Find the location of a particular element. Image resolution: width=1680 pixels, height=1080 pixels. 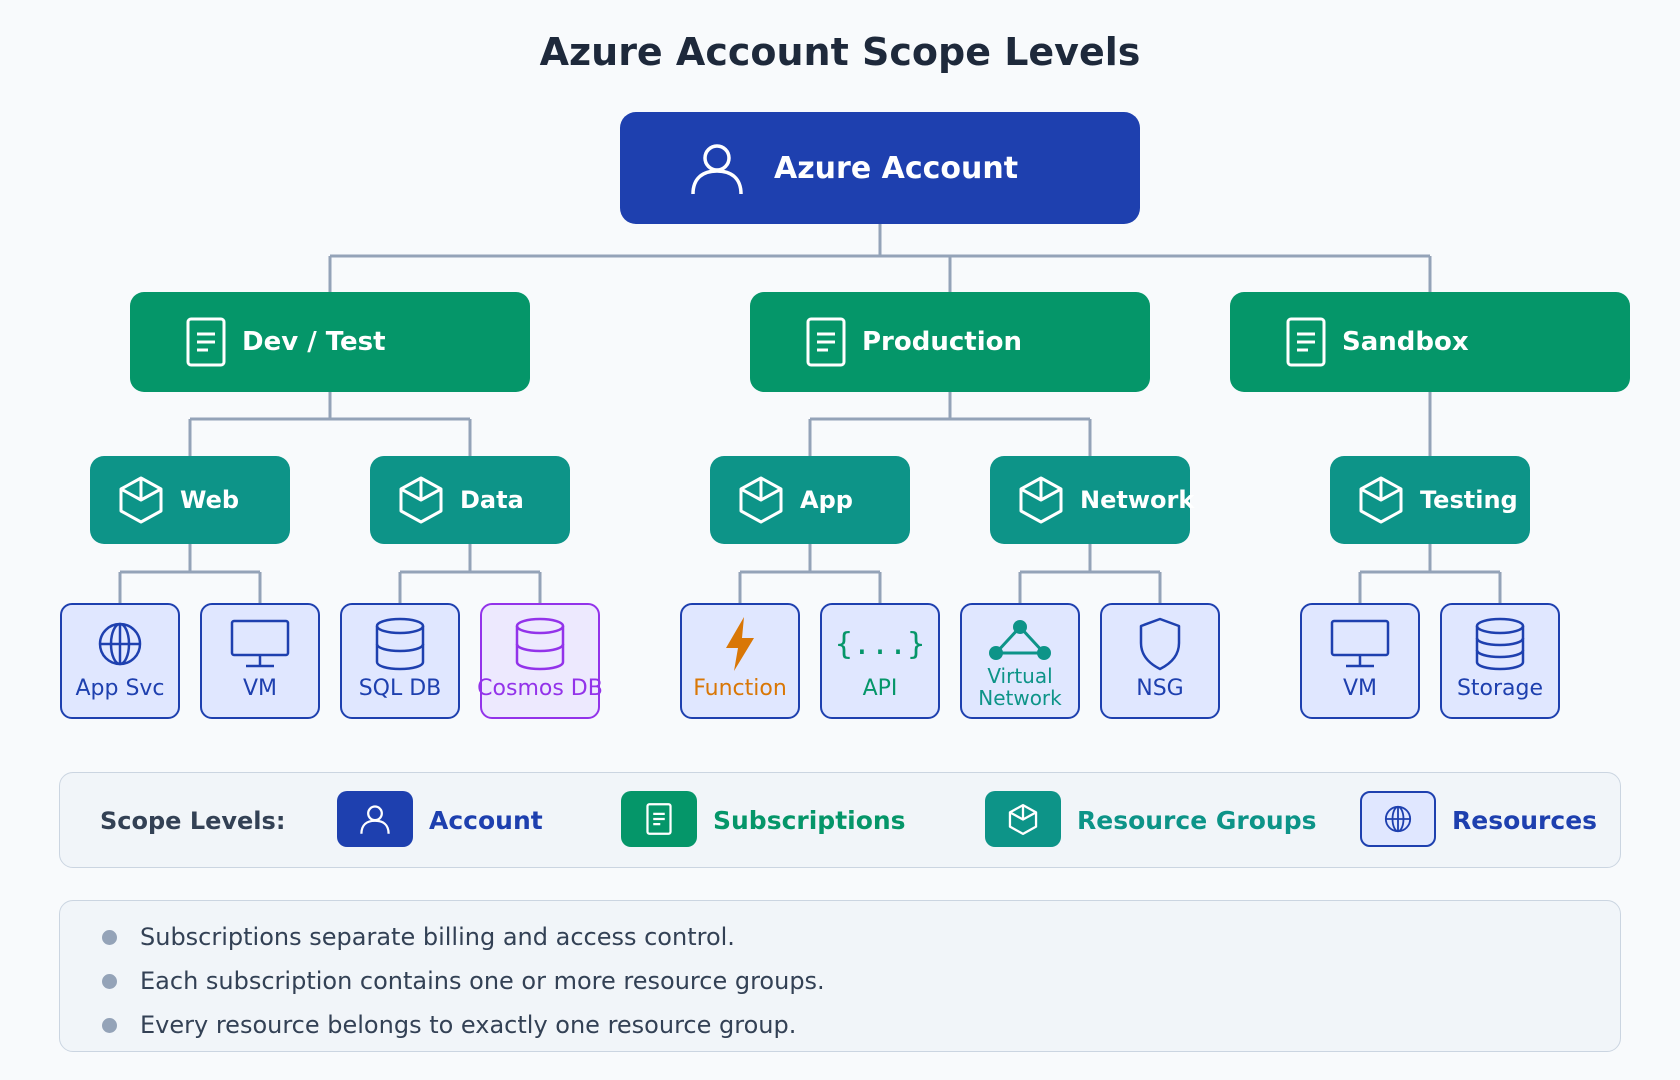

resource-group-testing: Testing is located at coordinates (1430, 500).